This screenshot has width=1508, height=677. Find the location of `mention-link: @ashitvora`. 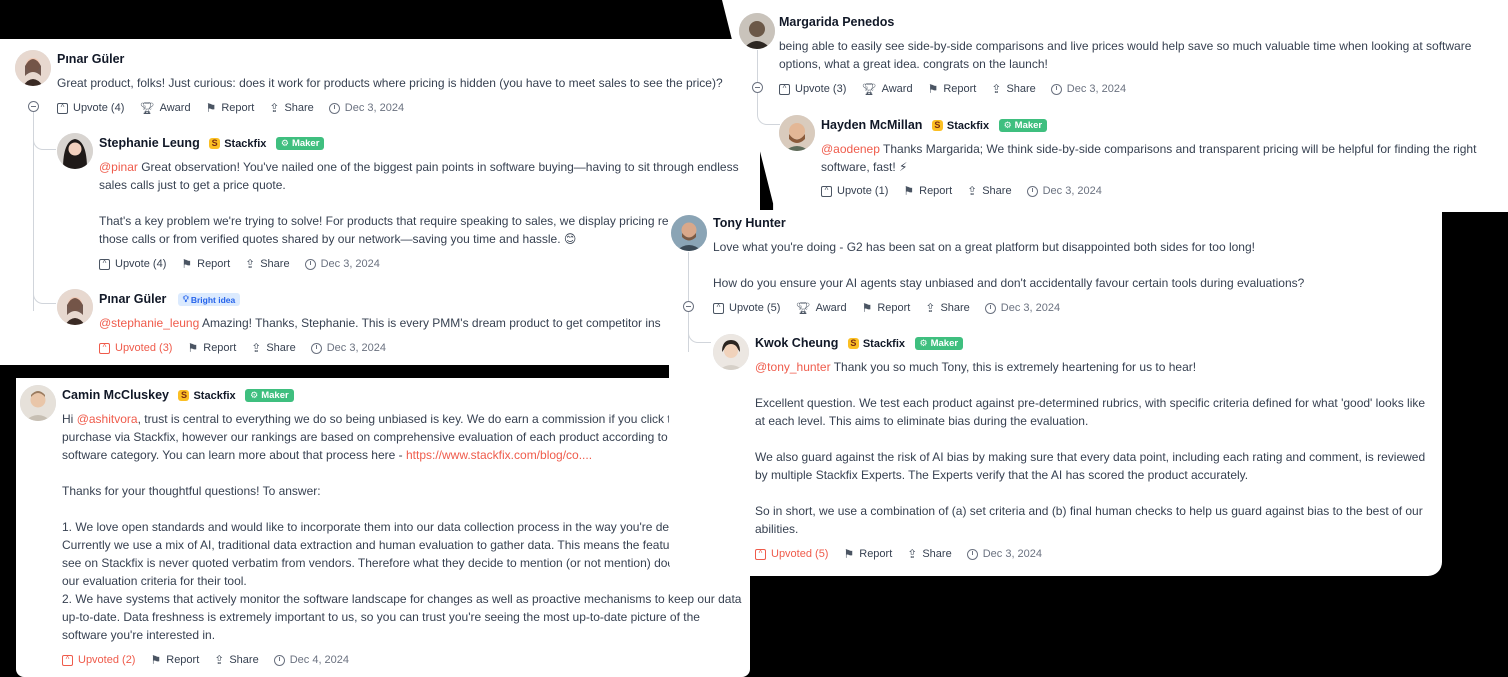

mention-link: @ashitvora is located at coordinates (107, 419).